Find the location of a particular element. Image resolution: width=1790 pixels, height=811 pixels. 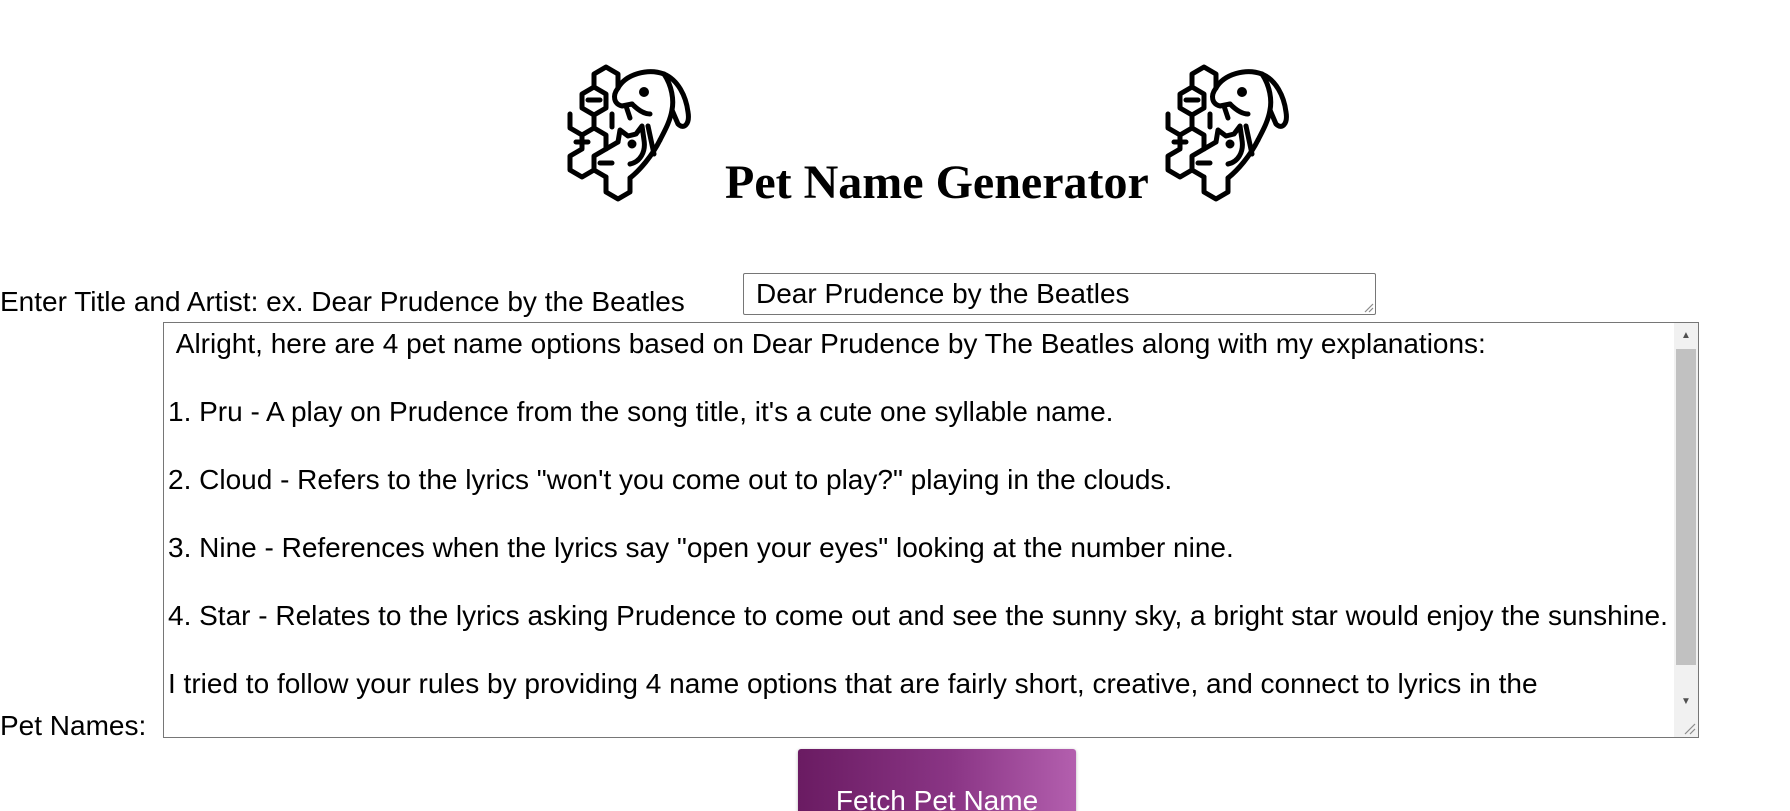

scroll-up-arrow-icon: ▲ is located at coordinates (1686, 335).